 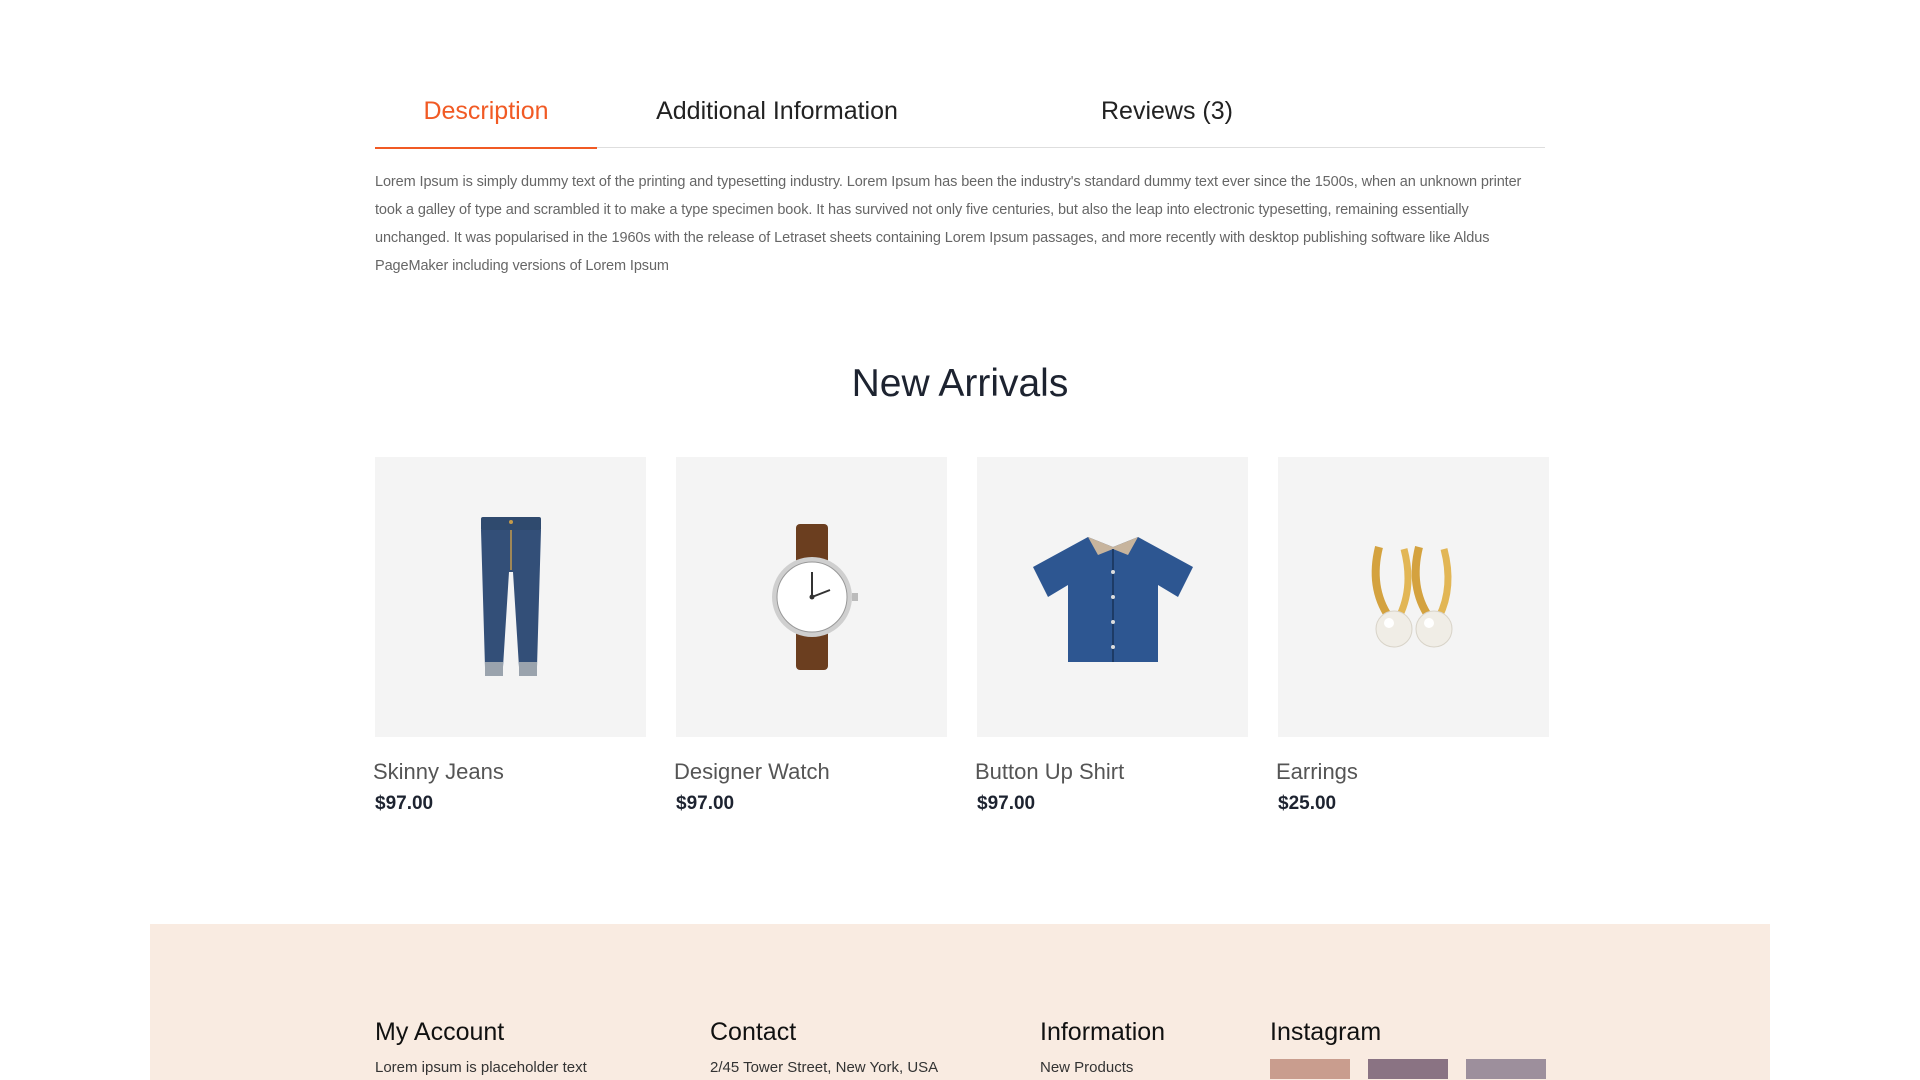 I want to click on product-card: Skinny Jeans $97.00, so click(x=509, y=636).